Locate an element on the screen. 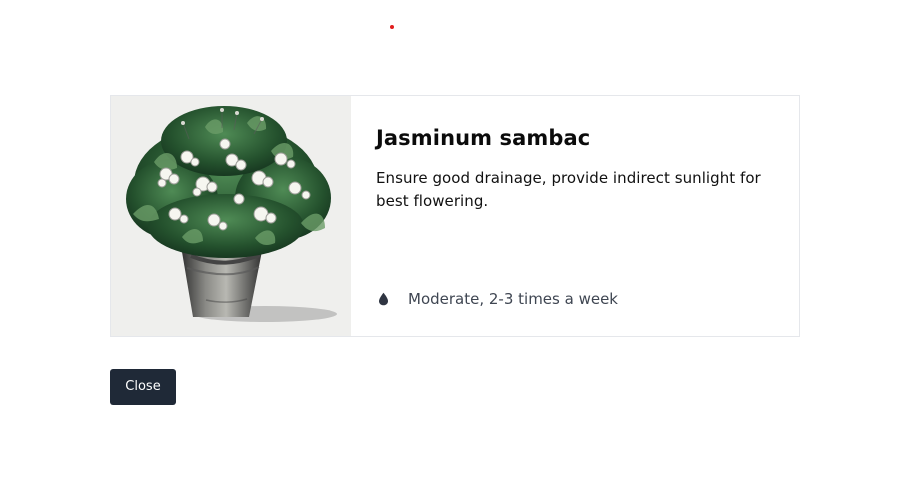 This screenshot has height=486, width=917. plant-image is located at coordinates (231, 216).